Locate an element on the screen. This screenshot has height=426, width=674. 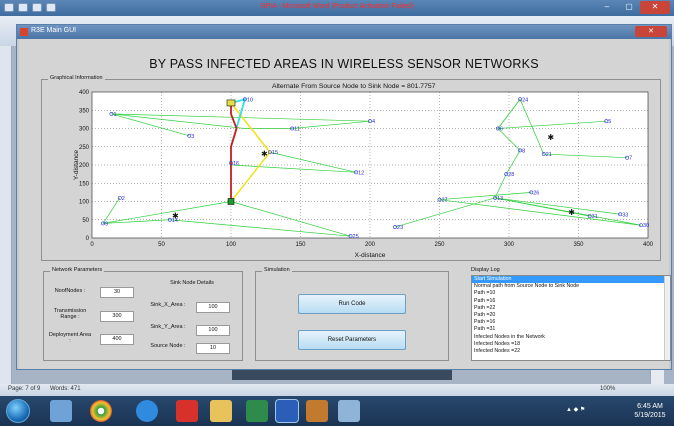
node-label: 1 is located at coordinates (114, 115).